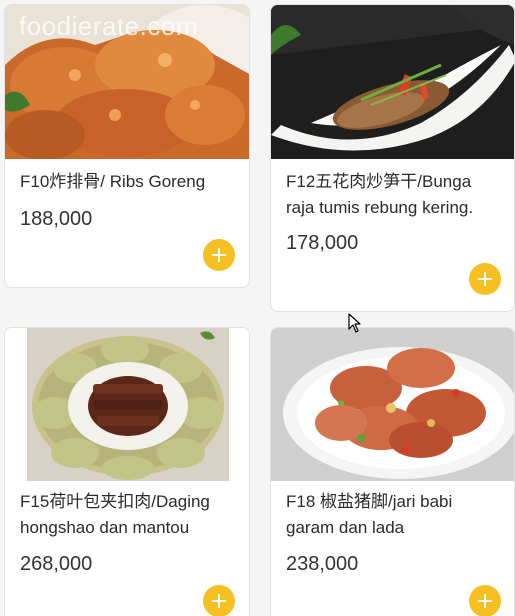 The width and height of the screenshot is (515, 616). Describe the element at coordinates (108, 26) in the screenshot. I see `watermark-text: foodierate.com` at that location.